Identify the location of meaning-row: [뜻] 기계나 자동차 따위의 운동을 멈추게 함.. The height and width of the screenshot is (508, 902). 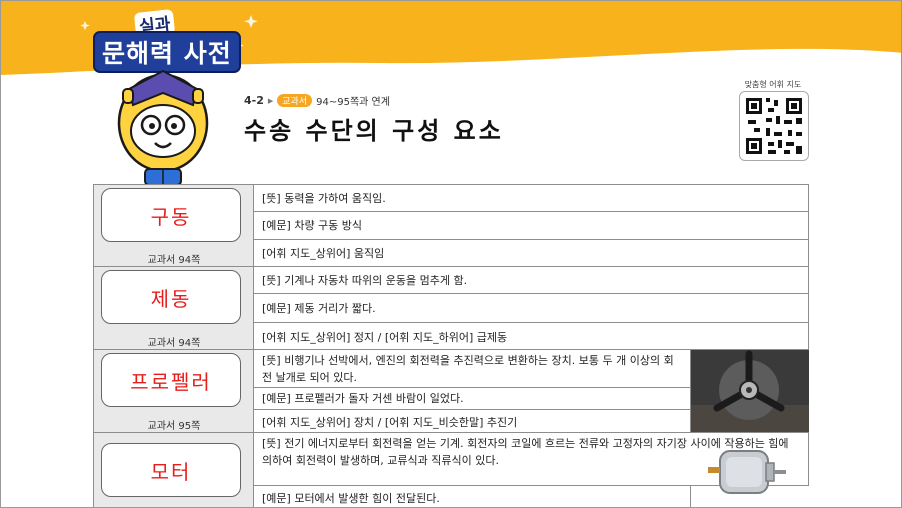
(531, 280).